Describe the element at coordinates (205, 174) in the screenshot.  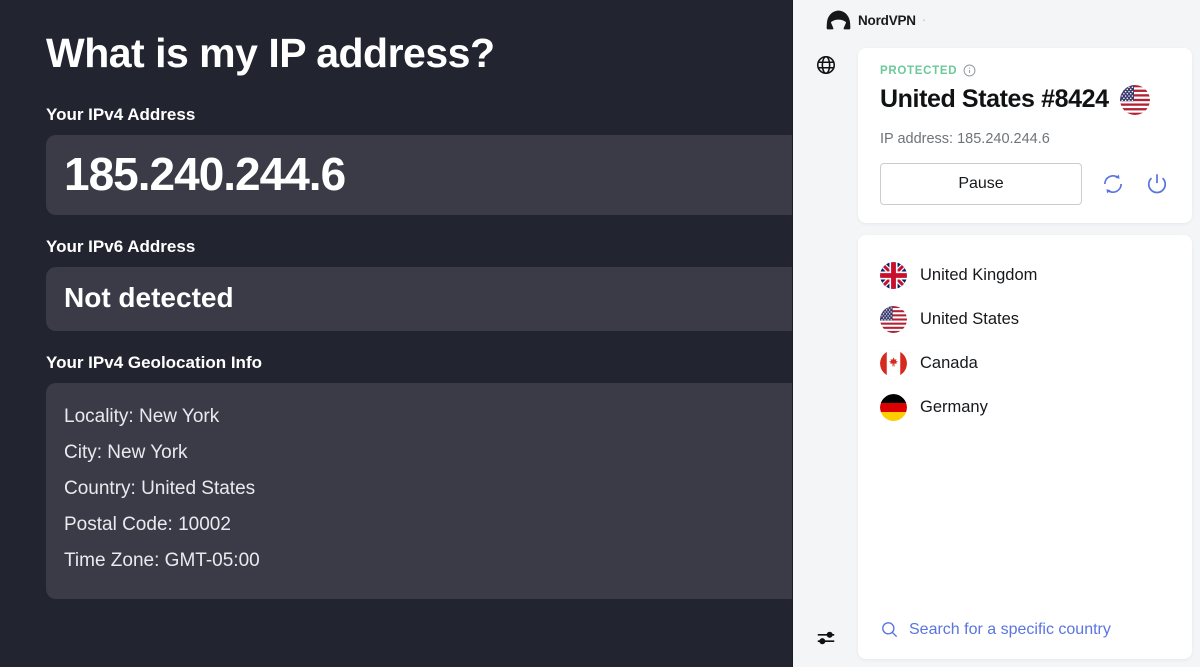
I see `ipv4-value: 185.240.244.6` at that location.